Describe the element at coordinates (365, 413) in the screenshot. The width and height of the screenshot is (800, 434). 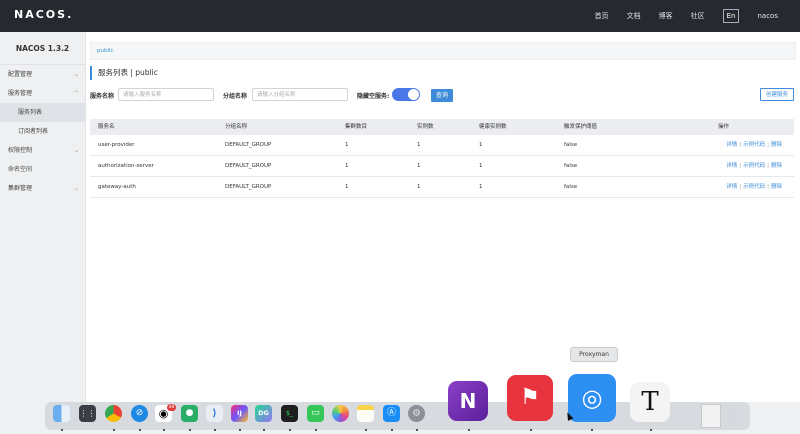
I see `notes-icon` at that location.